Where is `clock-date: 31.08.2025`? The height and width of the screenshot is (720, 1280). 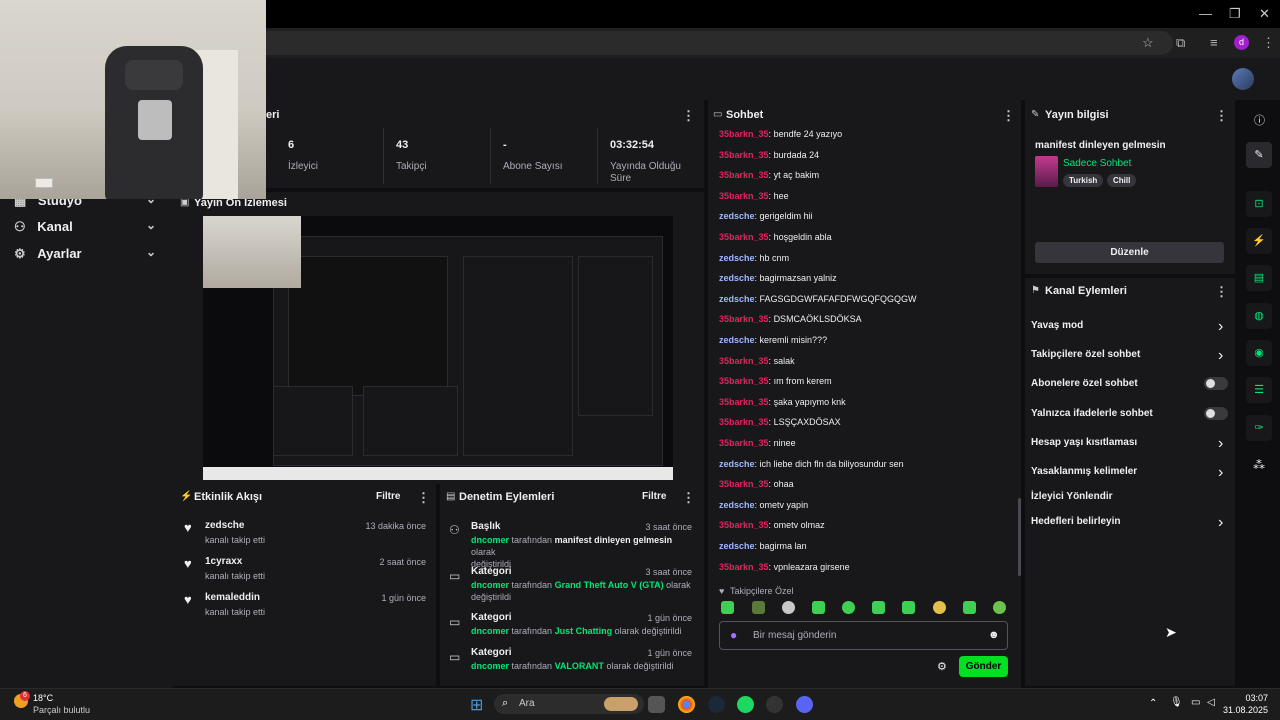
clock-date: 31.08.2025 is located at coordinates (1238, 710).